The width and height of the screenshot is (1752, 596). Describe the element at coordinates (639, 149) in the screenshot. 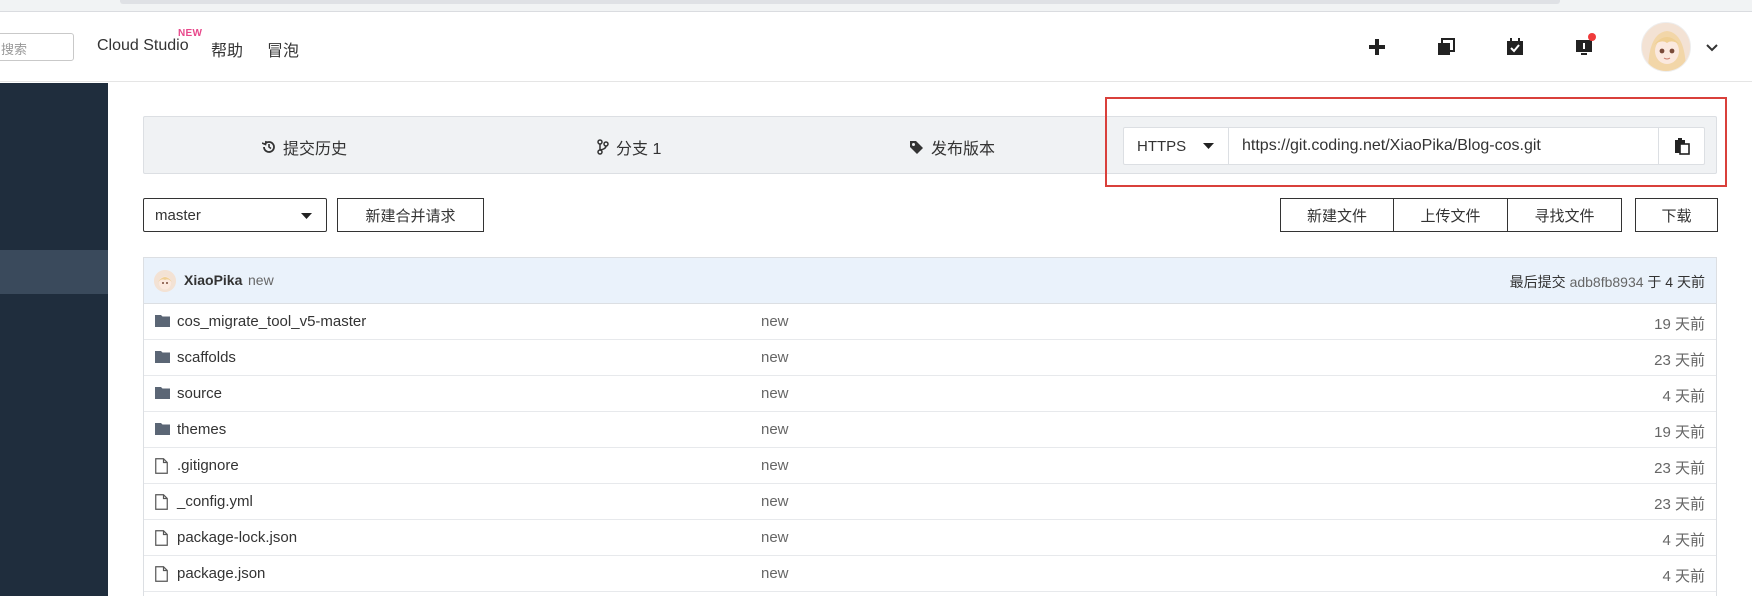

I see `tab-label: 分支 1` at that location.